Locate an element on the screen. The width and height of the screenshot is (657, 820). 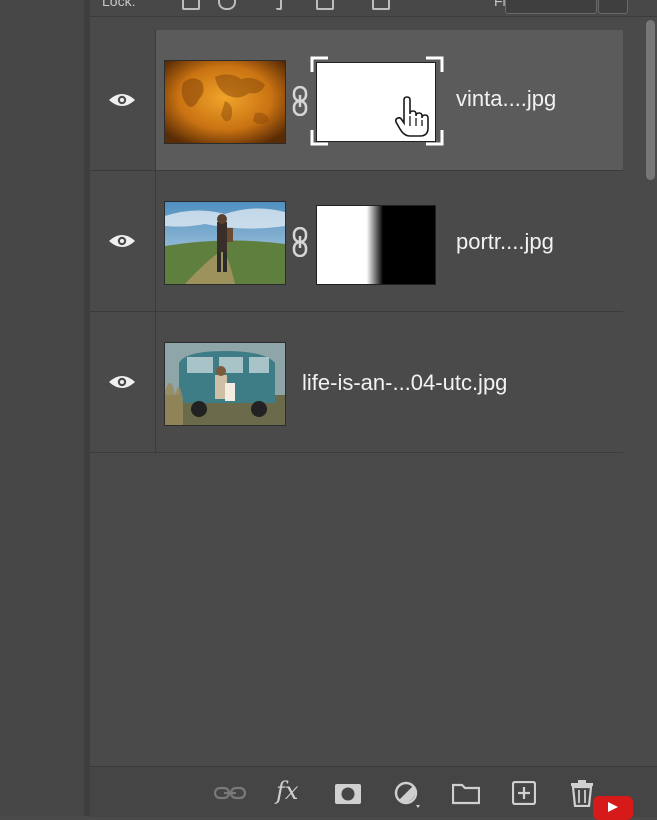
new-group-icon is located at coordinates (466, 793).